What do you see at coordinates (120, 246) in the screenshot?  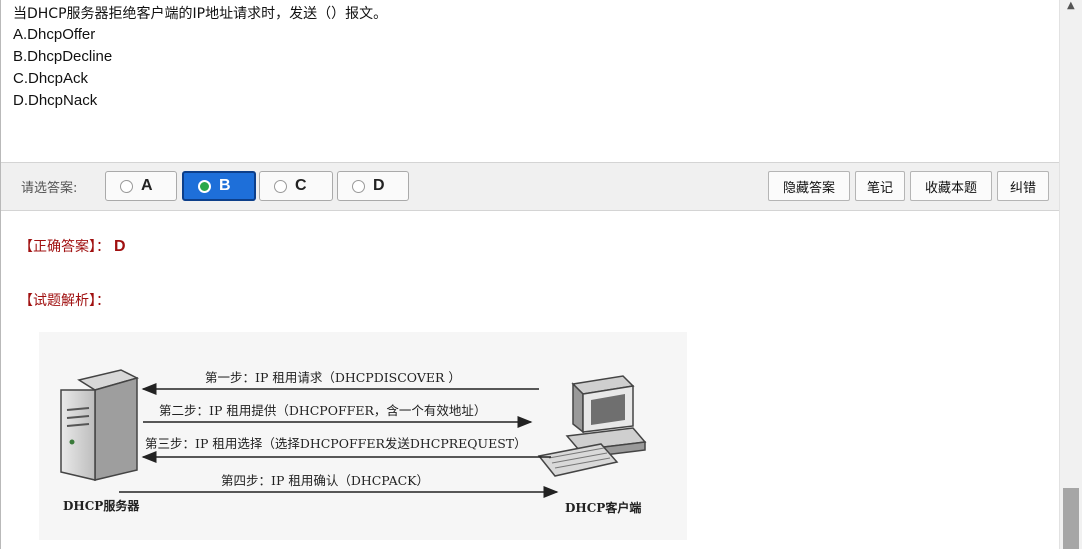 I see `correct-answer-value: D` at bounding box center [120, 246].